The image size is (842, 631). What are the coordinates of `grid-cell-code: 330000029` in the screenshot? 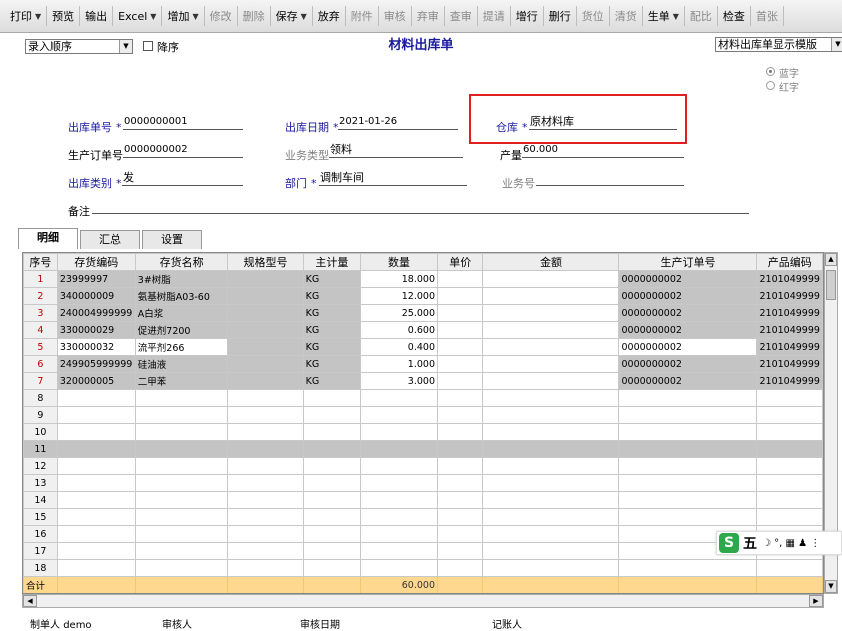 It's located at (96, 330).